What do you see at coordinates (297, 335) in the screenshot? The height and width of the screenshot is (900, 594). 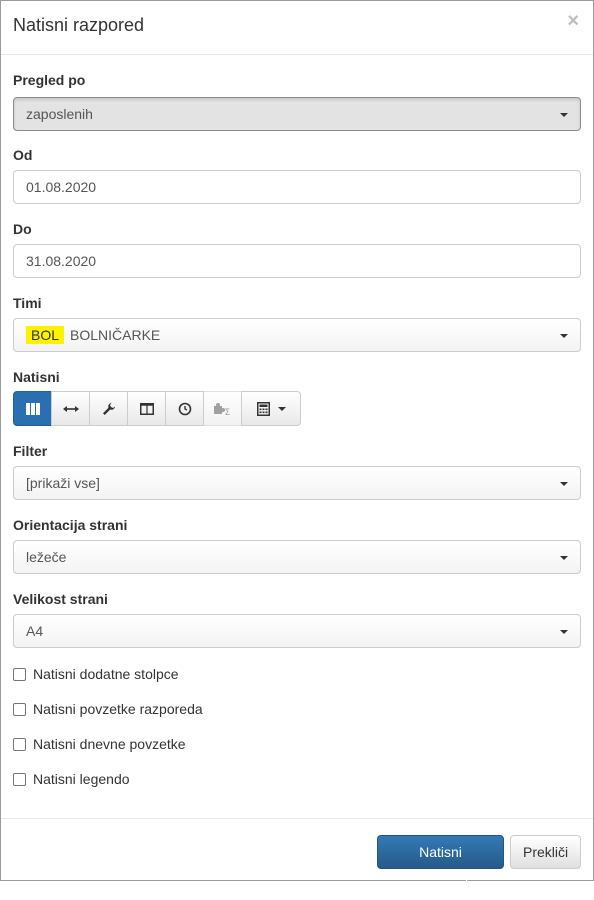 I see `teams-select: BOL BOLNIČARKE` at bounding box center [297, 335].